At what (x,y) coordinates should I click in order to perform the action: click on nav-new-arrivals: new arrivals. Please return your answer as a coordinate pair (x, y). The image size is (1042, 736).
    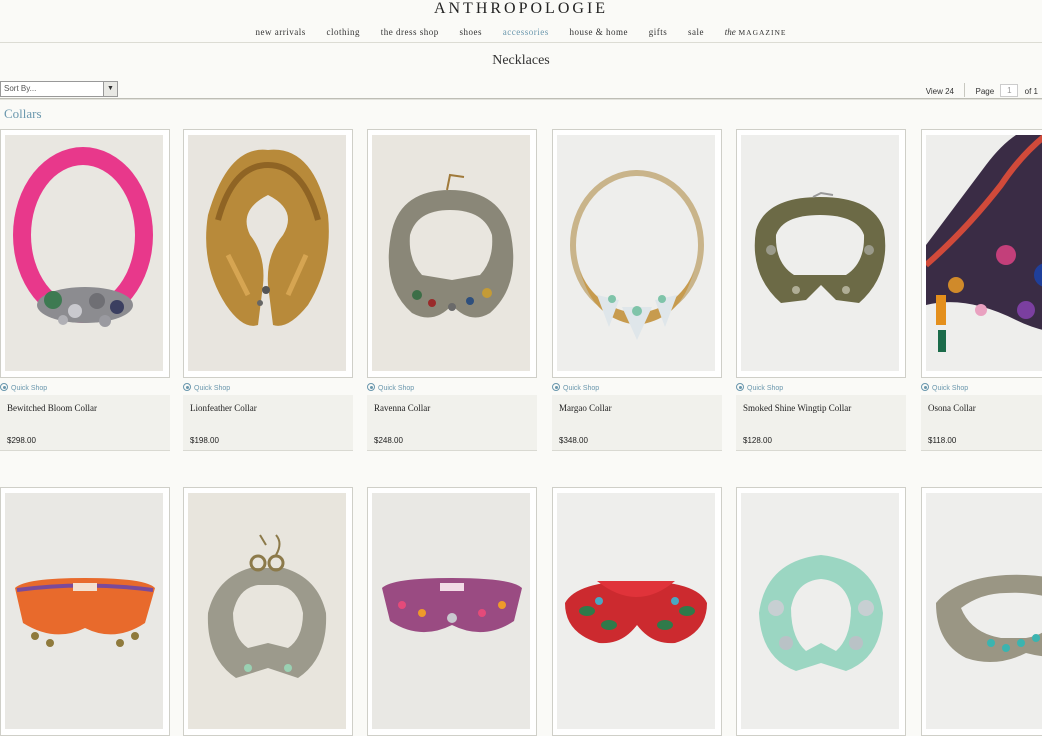
    Looking at the image, I should click on (281, 32).